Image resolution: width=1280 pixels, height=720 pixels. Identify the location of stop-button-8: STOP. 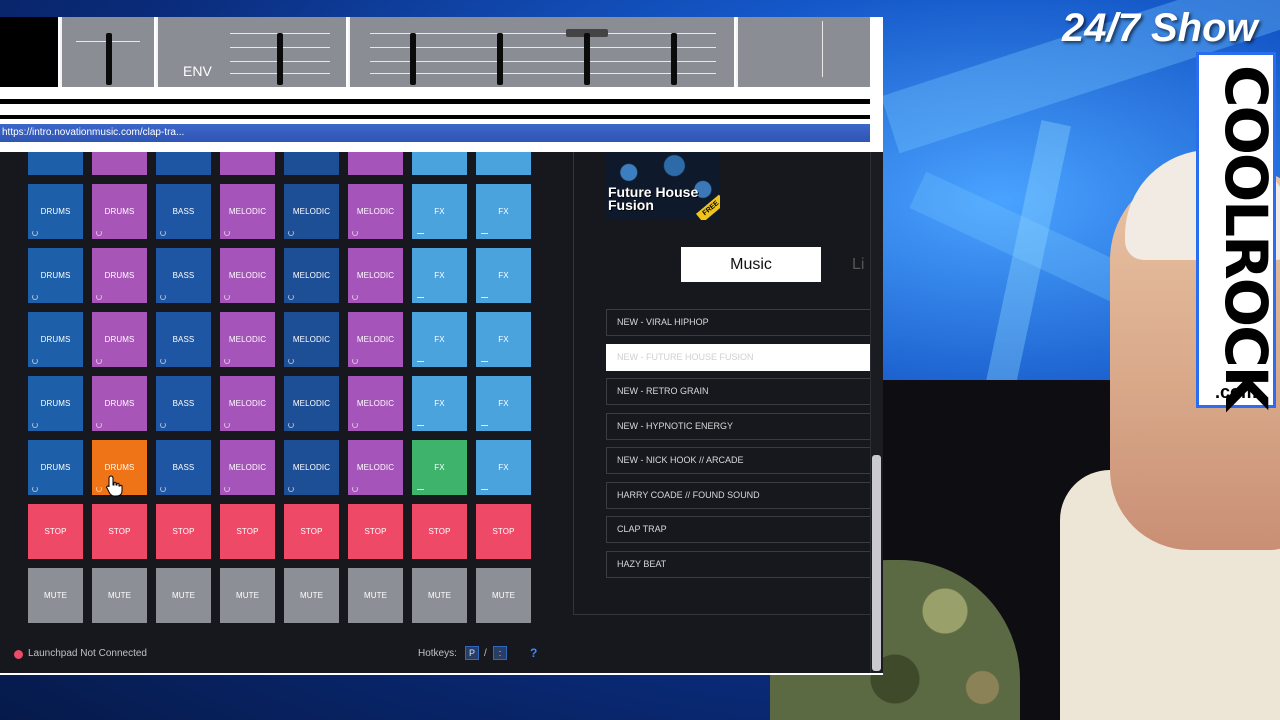
(503, 531).